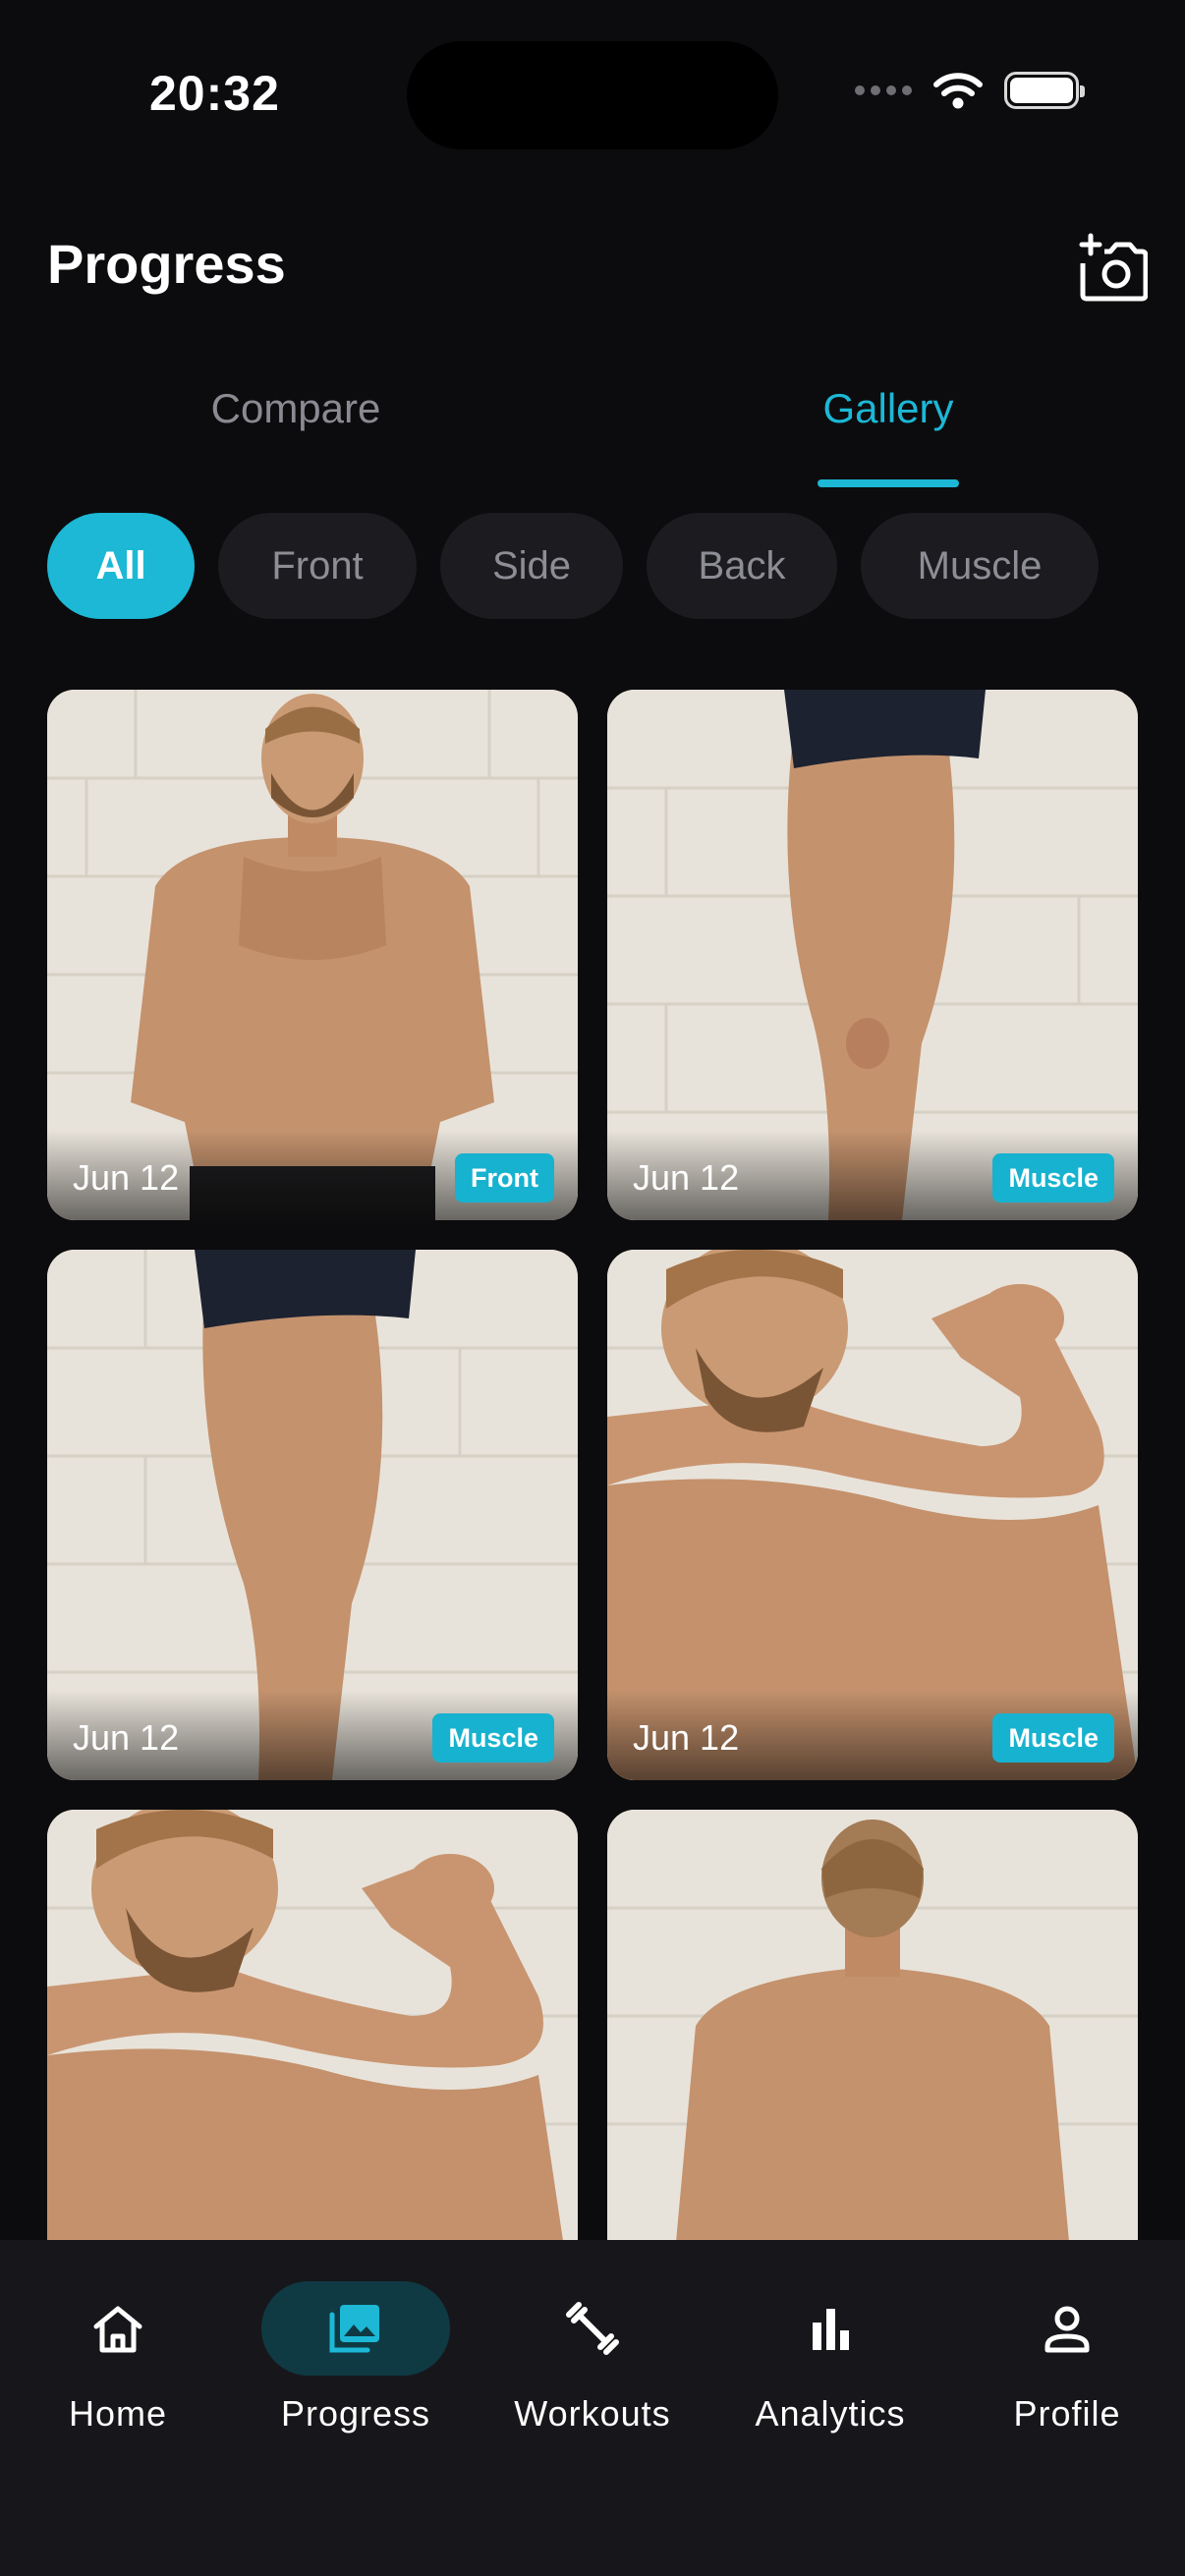 This screenshot has height=2576, width=1185. What do you see at coordinates (313, 955) in the screenshot?
I see `gallery-photo-card: Jun 12 Front` at bounding box center [313, 955].